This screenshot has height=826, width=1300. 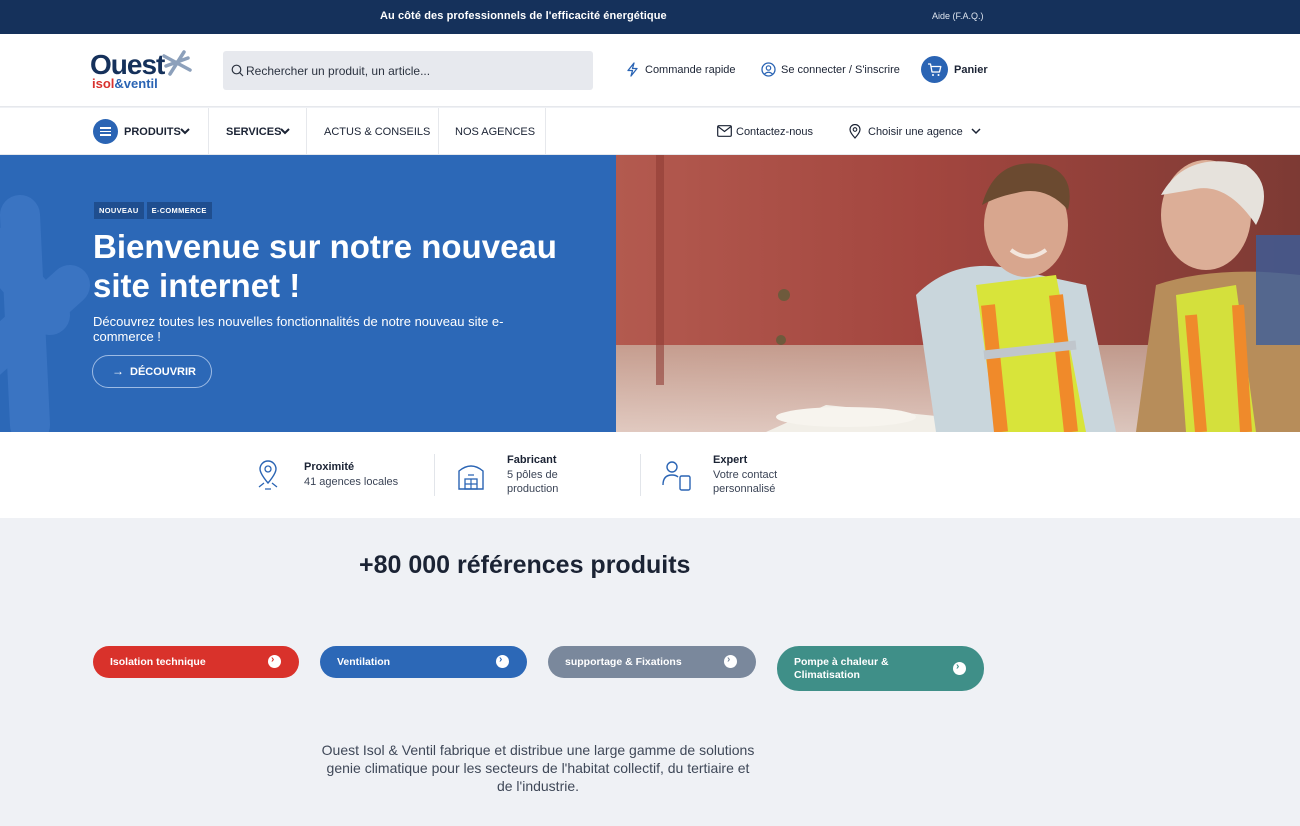 What do you see at coordinates (632, 69) in the screenshot?
I see `lightning-icon` at bounding box center [632, 69].